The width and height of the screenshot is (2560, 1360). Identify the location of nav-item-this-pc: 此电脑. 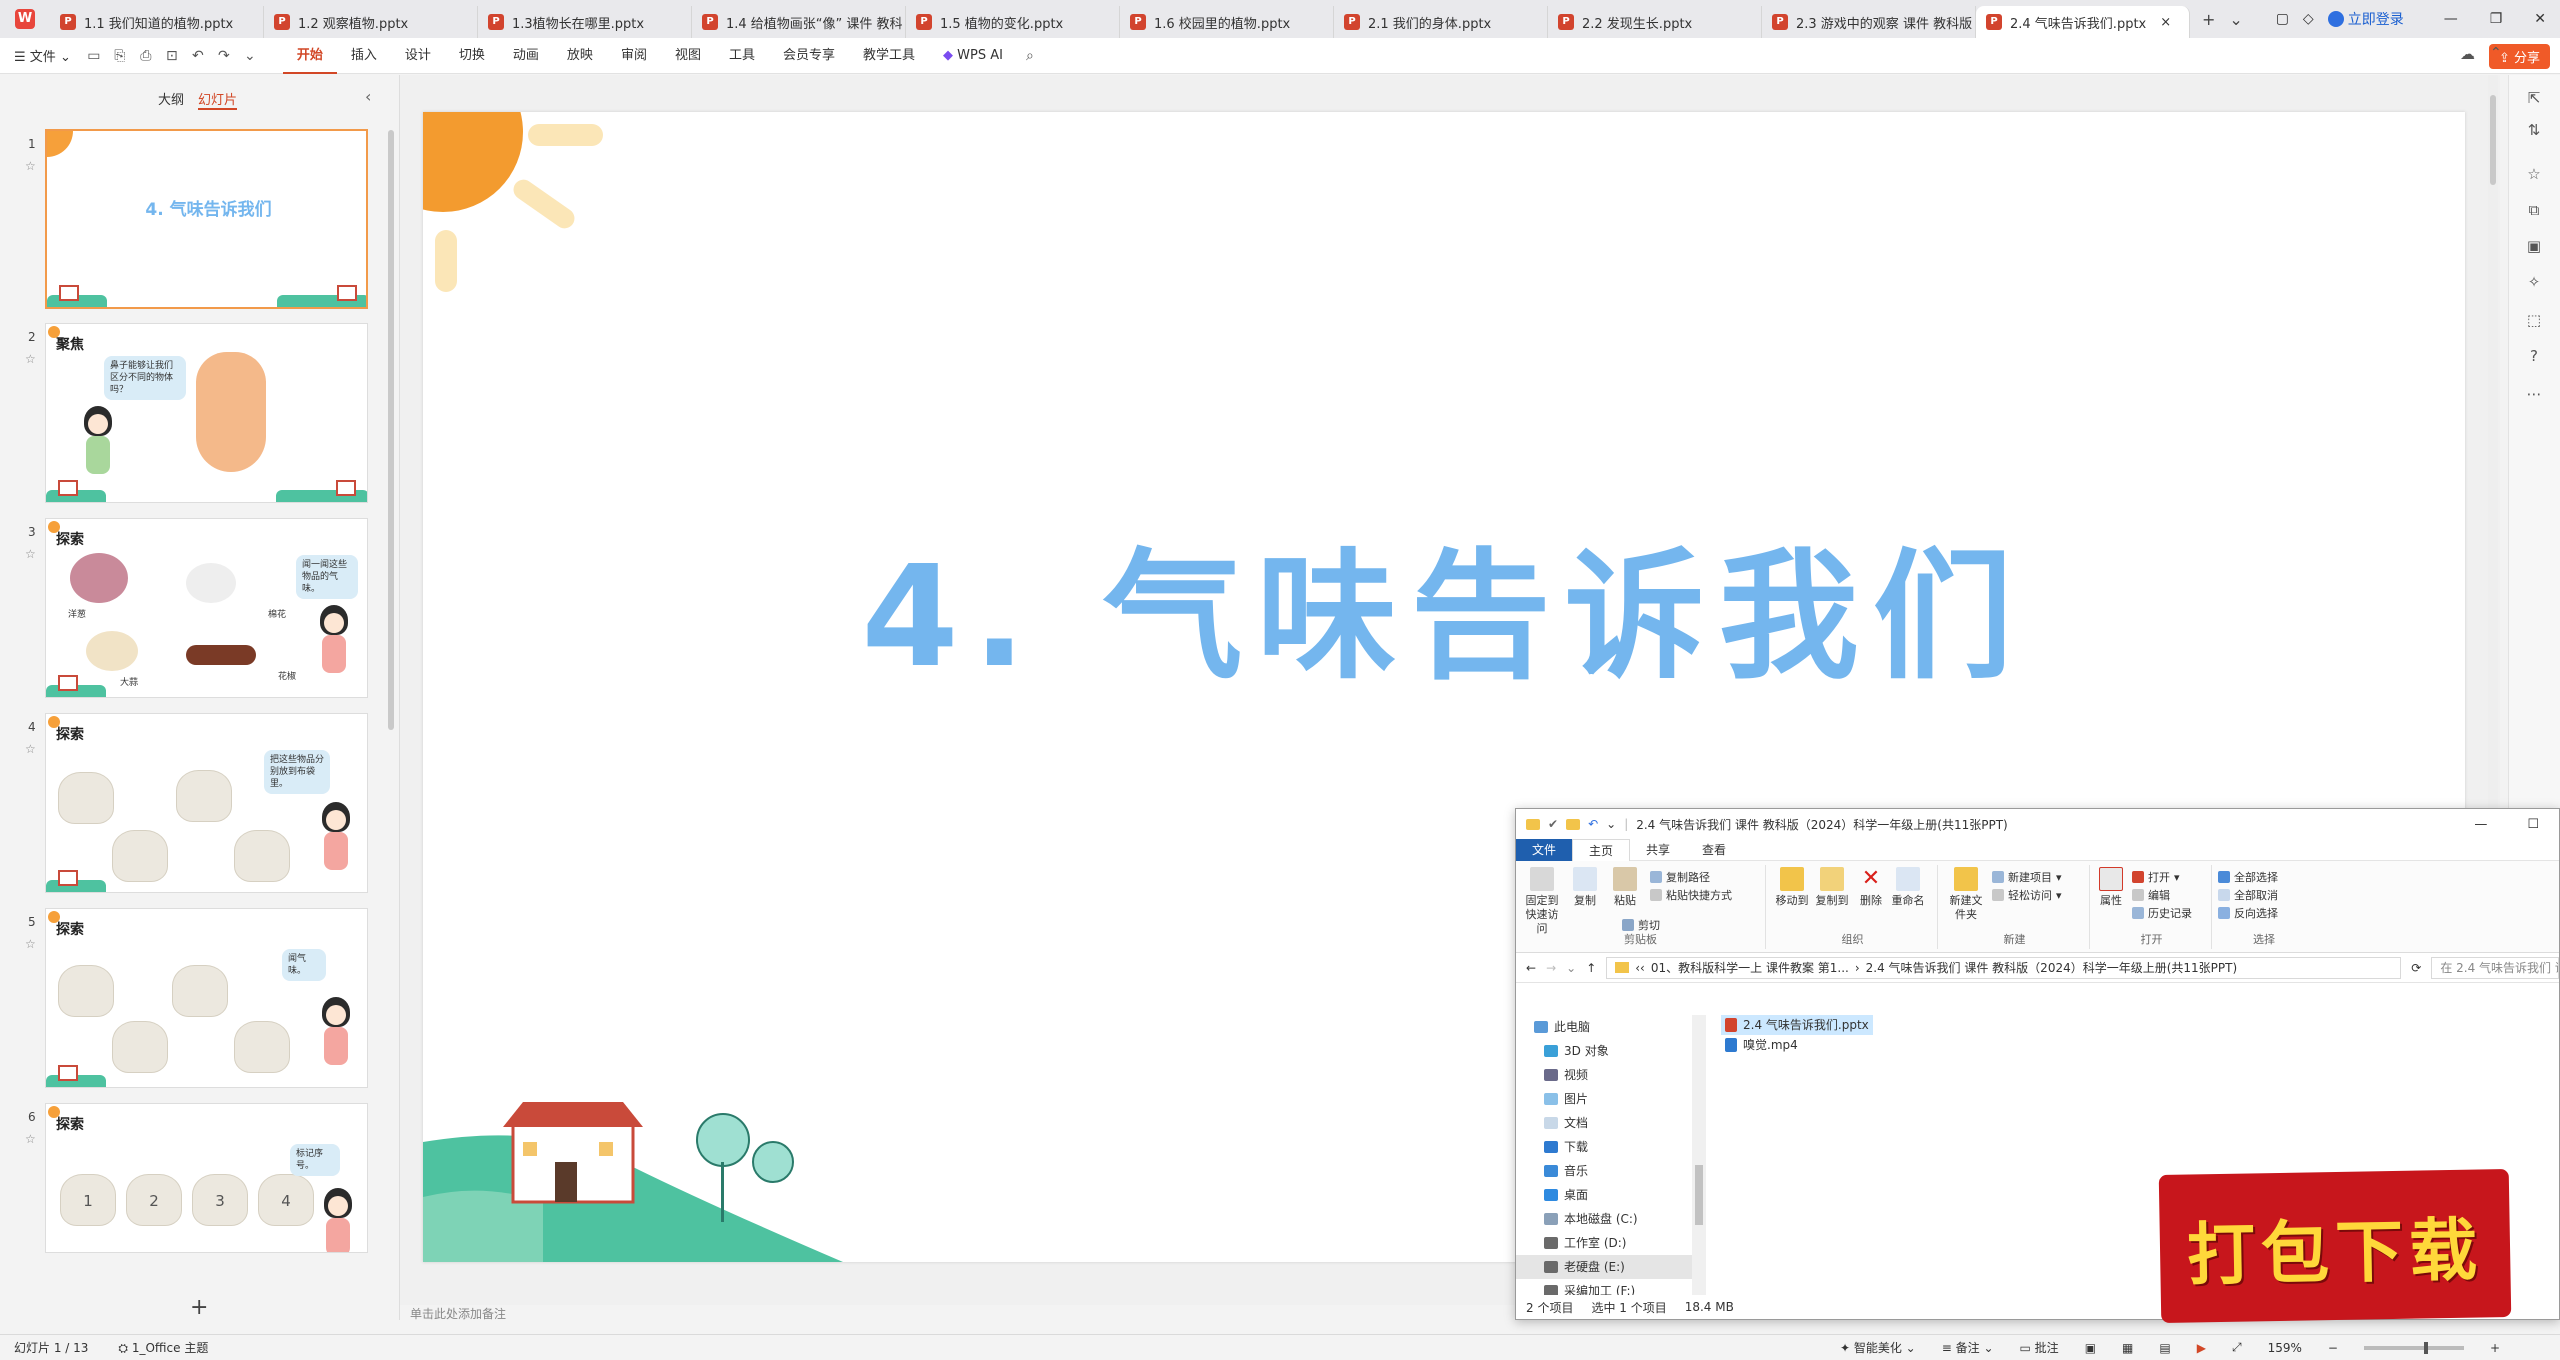
(1610, 1027).